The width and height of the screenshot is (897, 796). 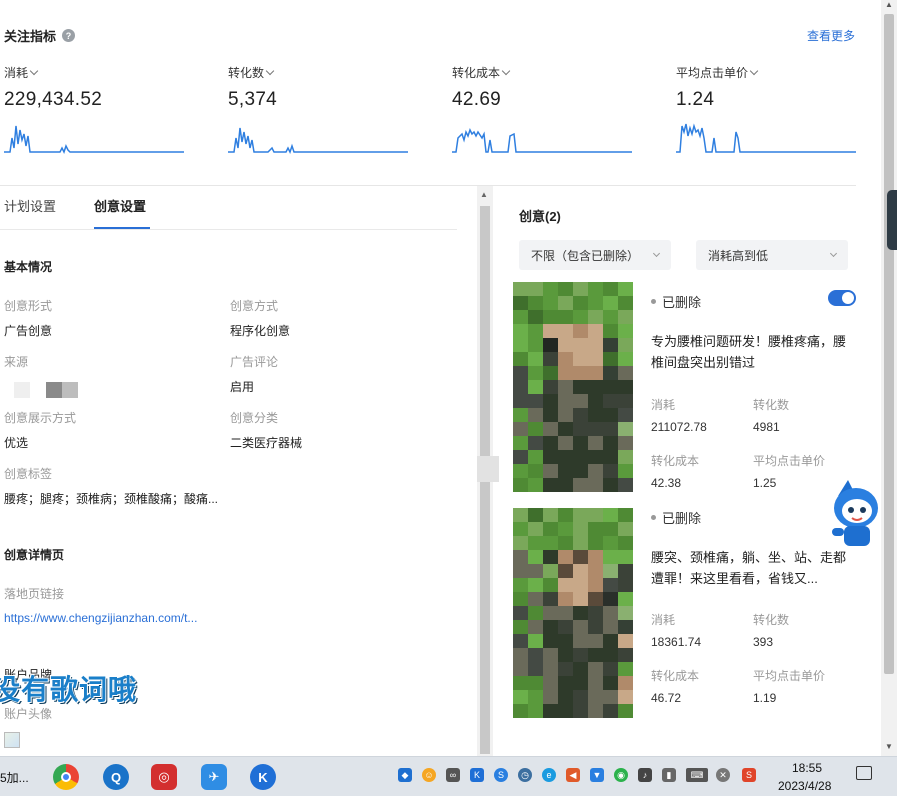 What do you see at coordinates (697, 775) in the screenshot?
I see `keyboard-icon: ⌨` at bounding box center [697, 775].